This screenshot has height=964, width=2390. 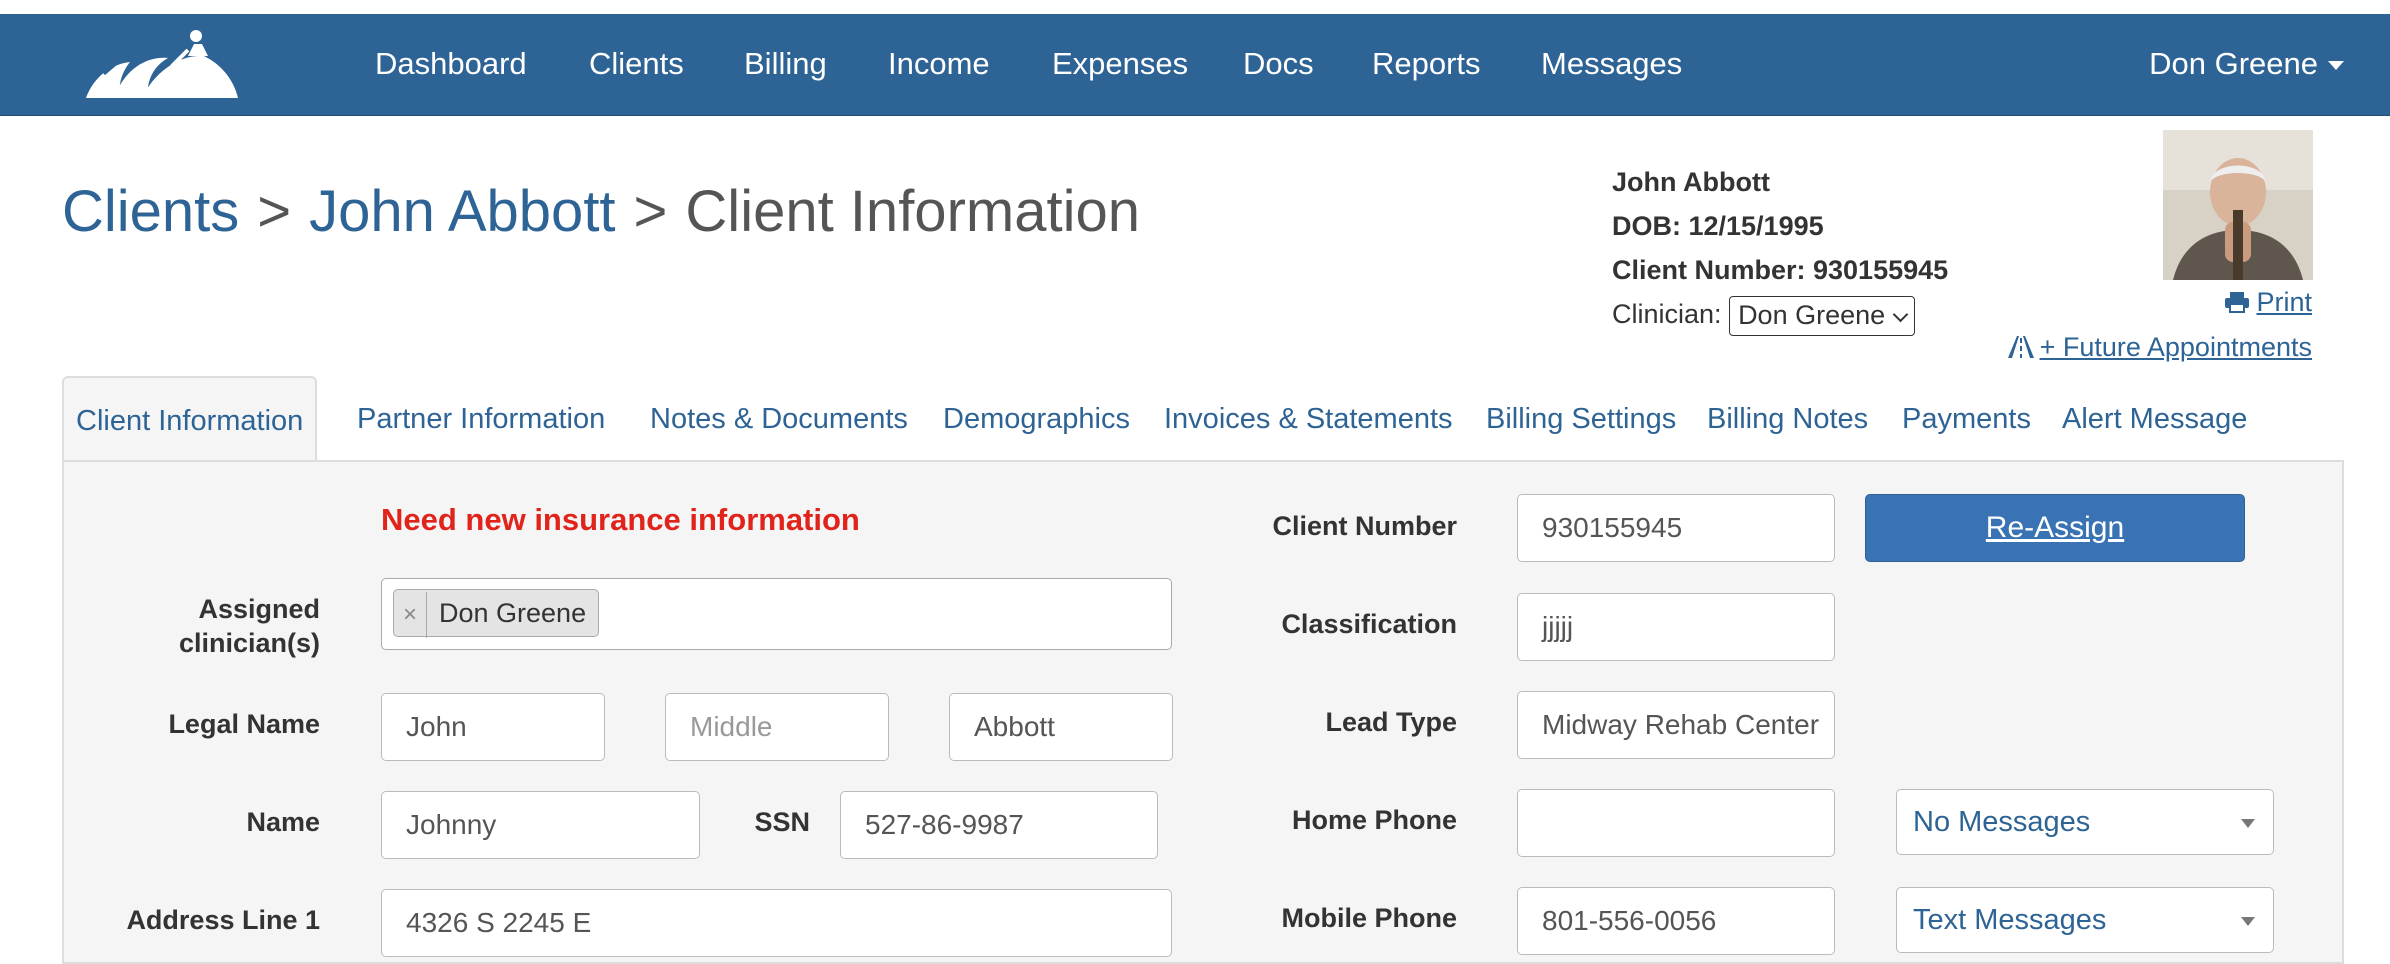 What do you see at coordinates (776, 614) in the screenshot?
I see `assigned-clinicians-multiselect: × Don Greene` at bounding box center [776, 614].